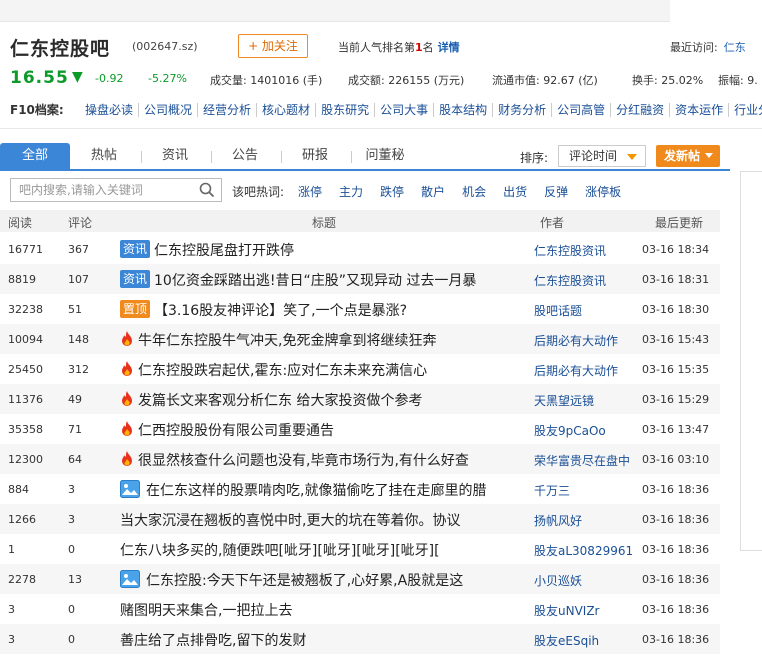 The width and height of the screenshot is (762, 659). I want to click on comment-count: 64, so click(75, 459).